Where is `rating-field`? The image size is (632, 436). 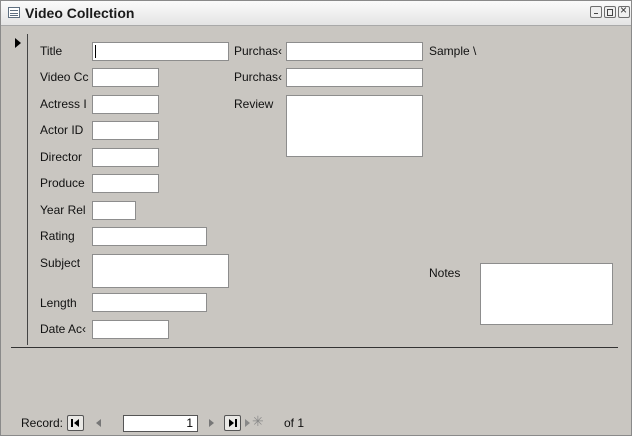
rating-field is located at coordinates (149, 236).